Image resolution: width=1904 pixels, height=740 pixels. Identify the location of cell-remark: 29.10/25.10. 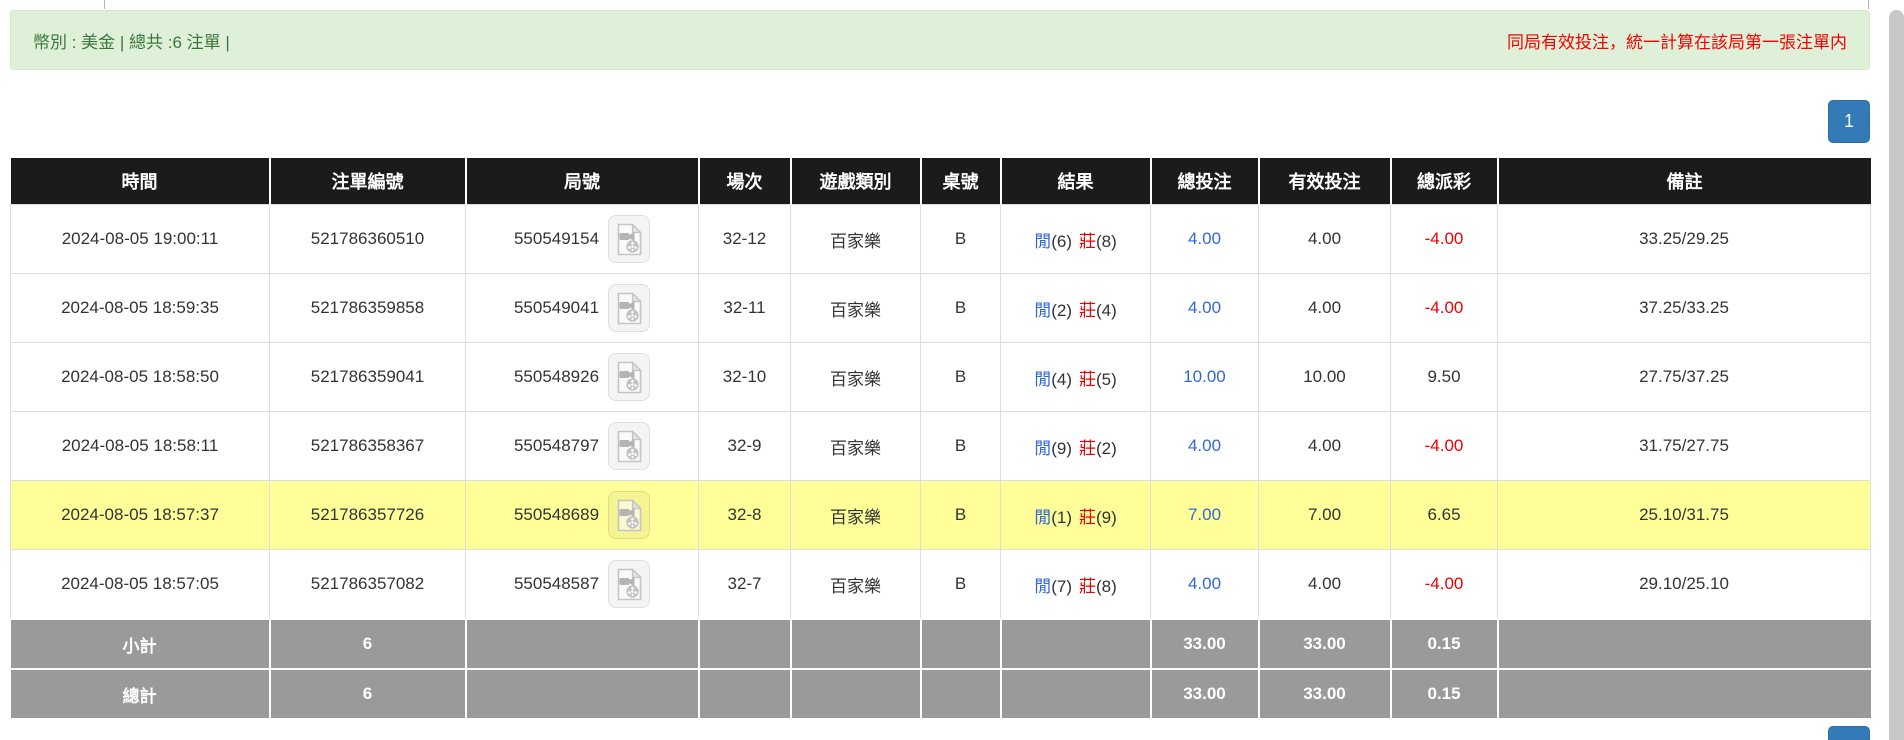
(1684, 584).